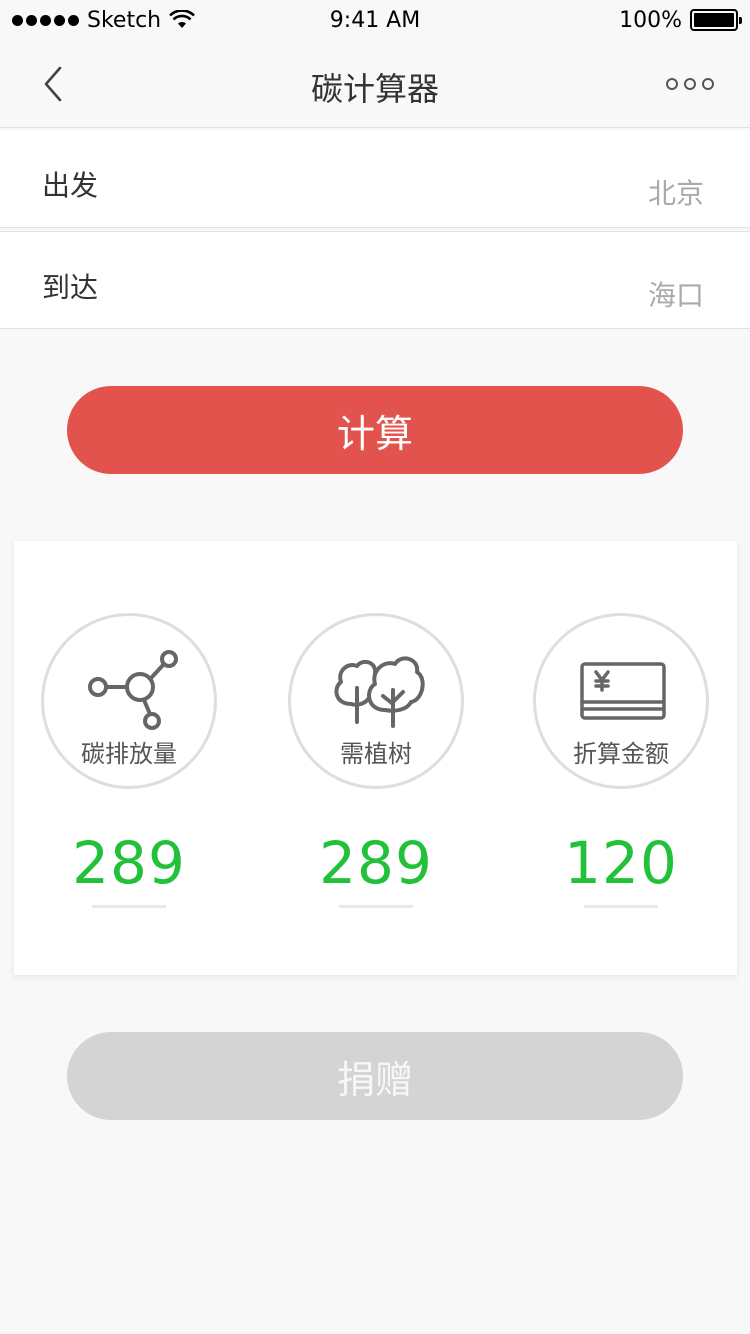 The height and width of the screenshot is (1334, 750). Describe the element at coordinates (70, 185) in the screenshot. I see `departure-label: 出发` at that location.